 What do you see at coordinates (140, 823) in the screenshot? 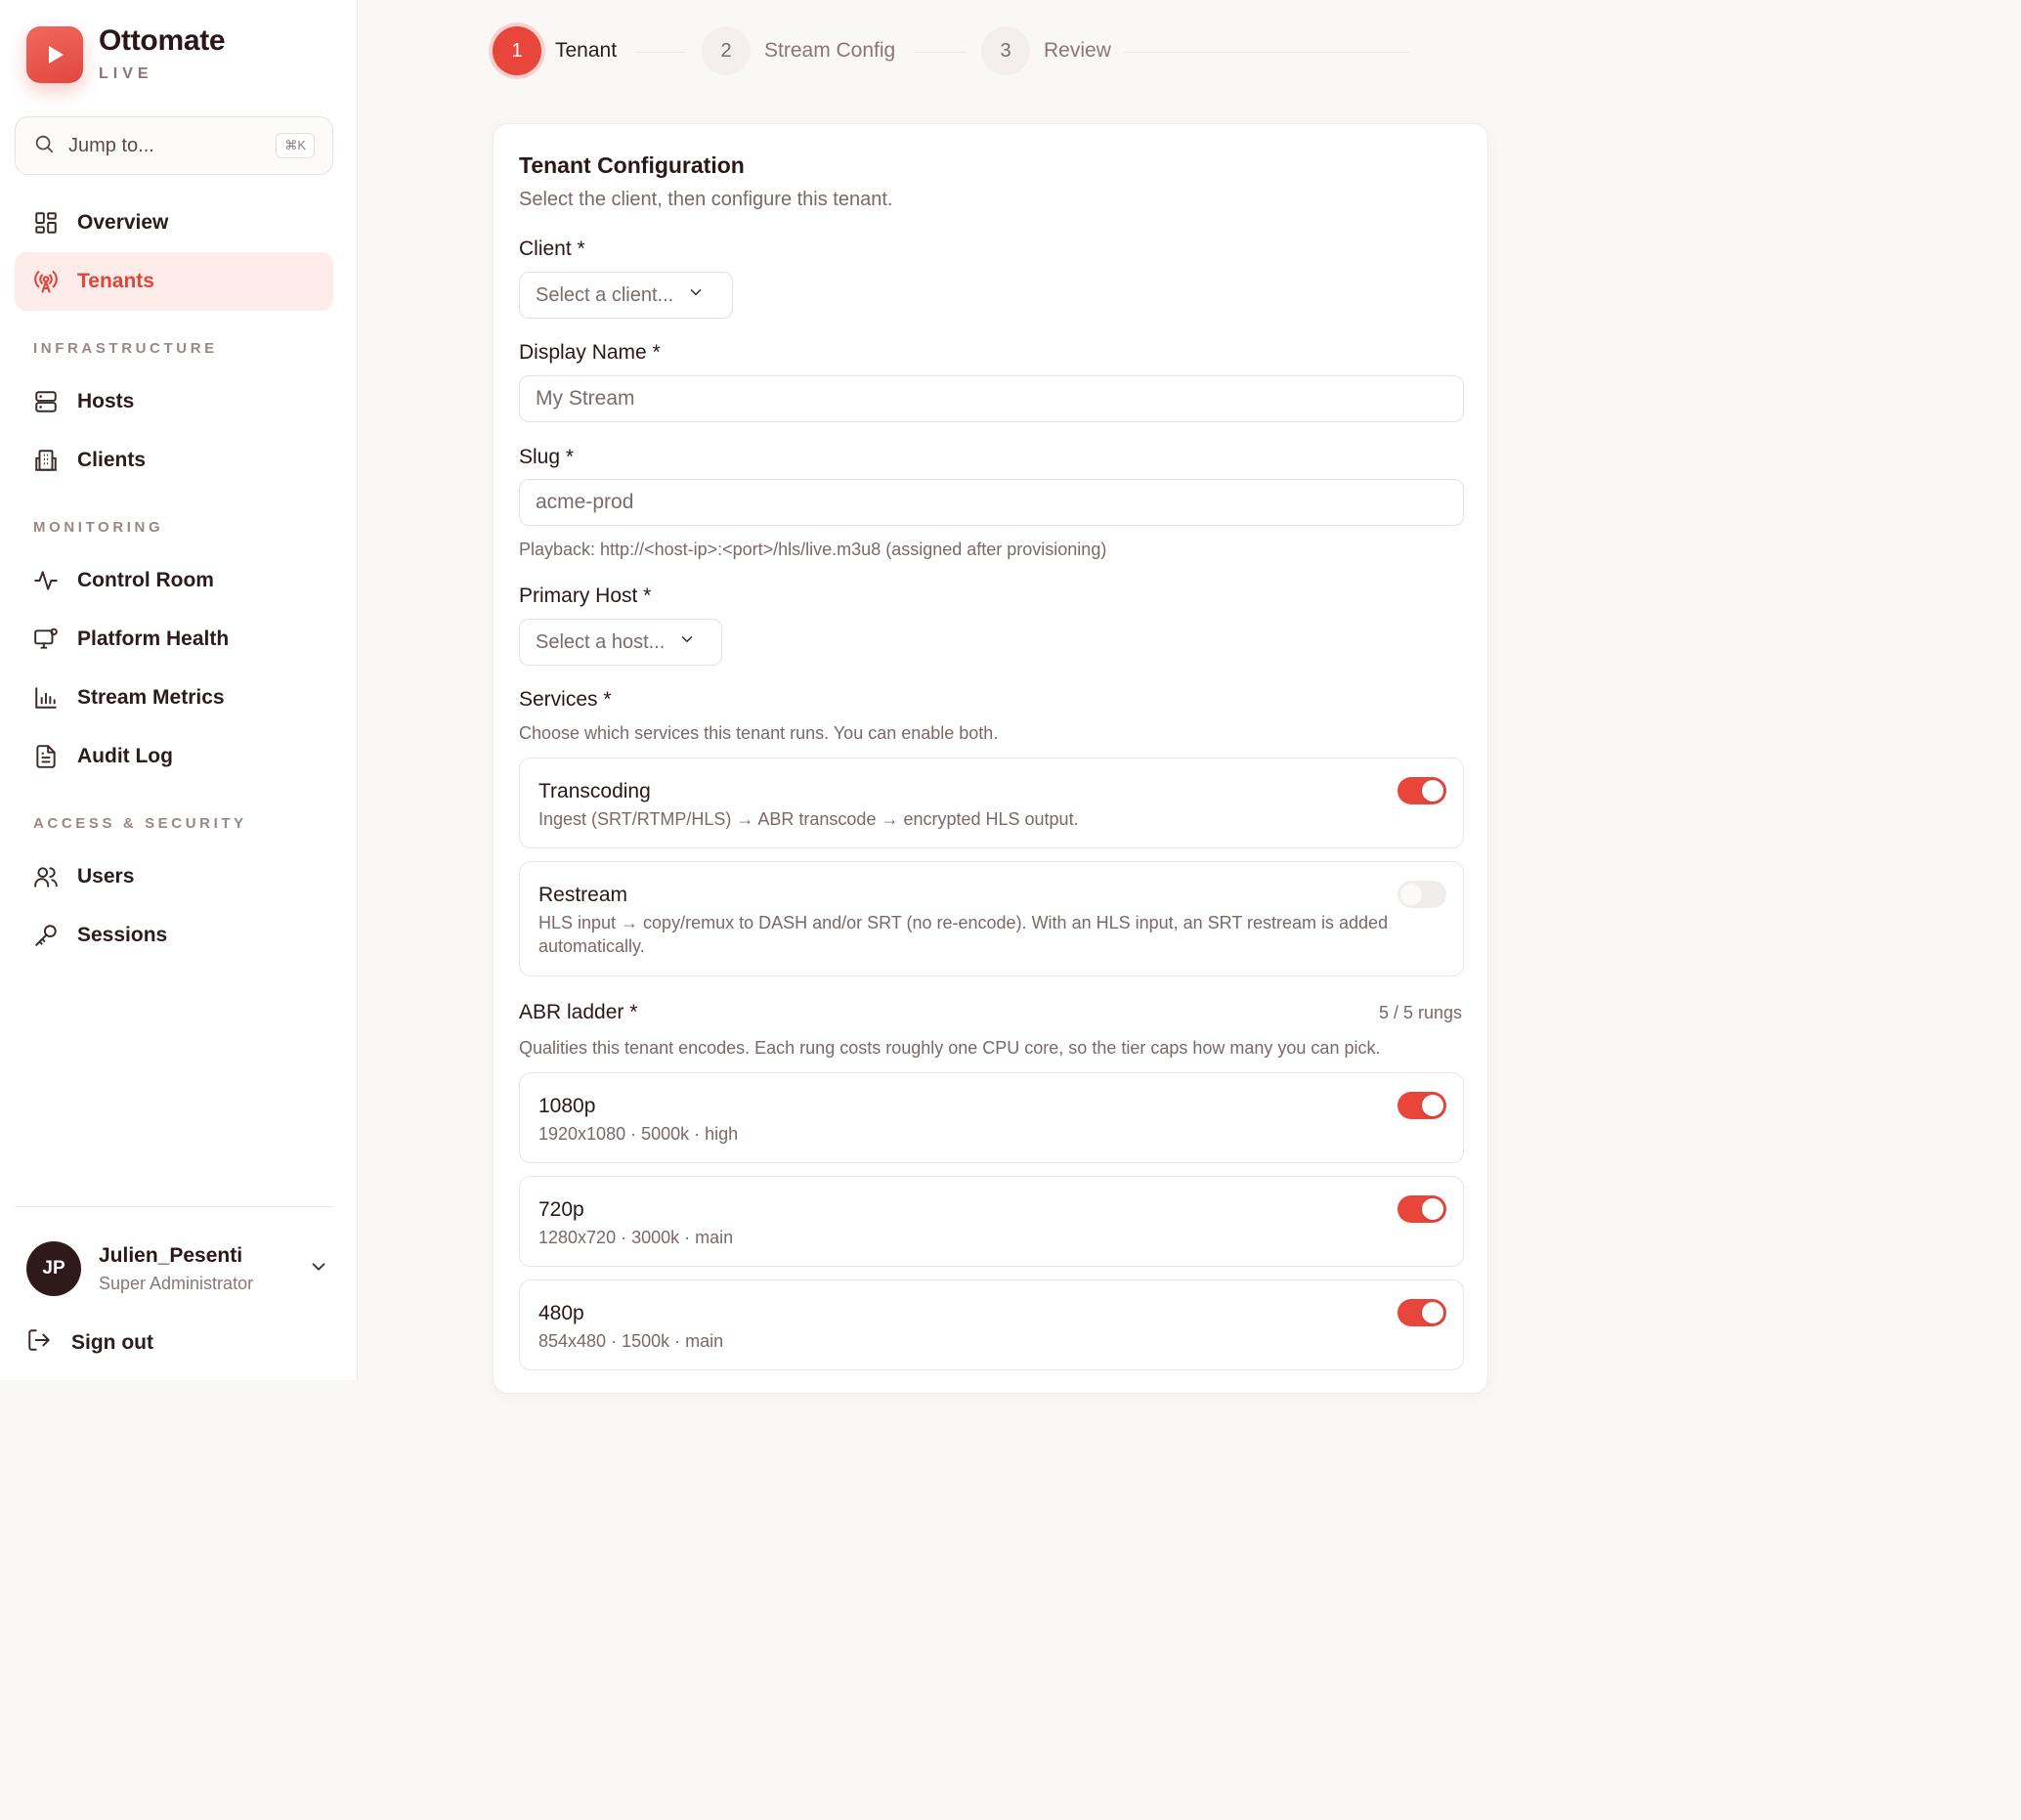
I see `nav-section-access-security: ACCESS & SECURITY` at bounding box center [140, 823].